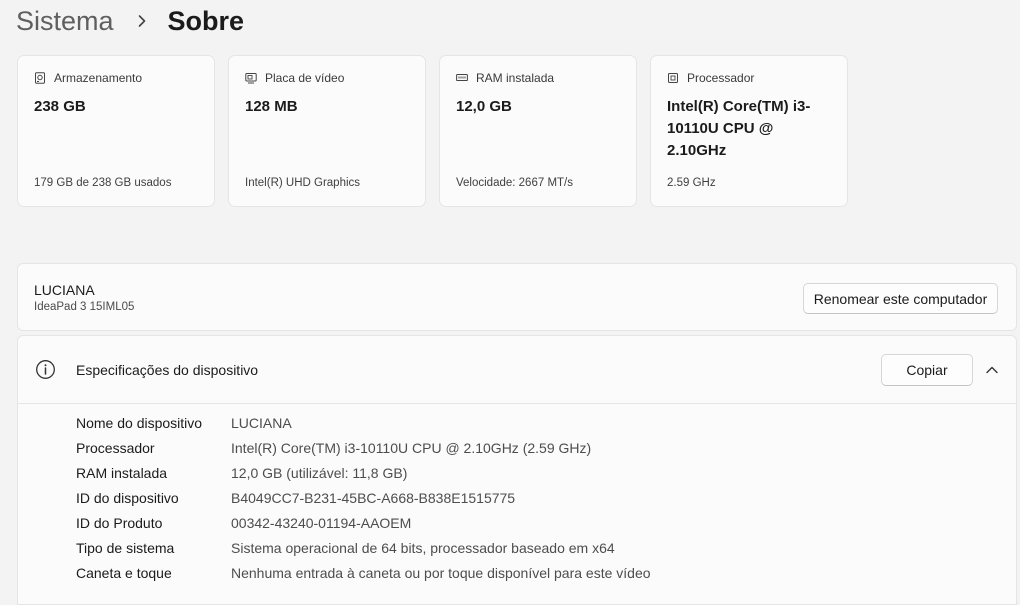 The width and height of the screenshot is (1020, 605). What do you see at coordinates (130, 21) in the screenshot?
I see `breadcrumb: Sistema Sobre` at bounding box center [130, 21].